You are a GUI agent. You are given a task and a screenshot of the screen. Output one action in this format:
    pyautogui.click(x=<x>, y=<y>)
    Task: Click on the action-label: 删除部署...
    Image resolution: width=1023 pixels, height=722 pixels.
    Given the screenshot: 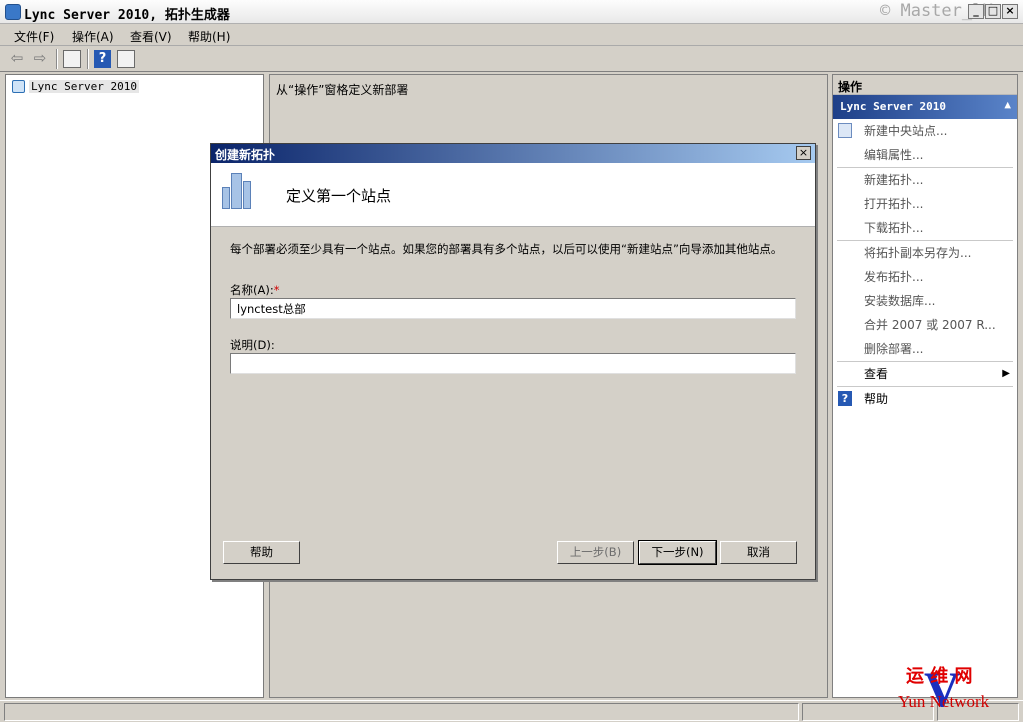 What is the action you would take?
    pyautogui.click(x=894, y=349)
    